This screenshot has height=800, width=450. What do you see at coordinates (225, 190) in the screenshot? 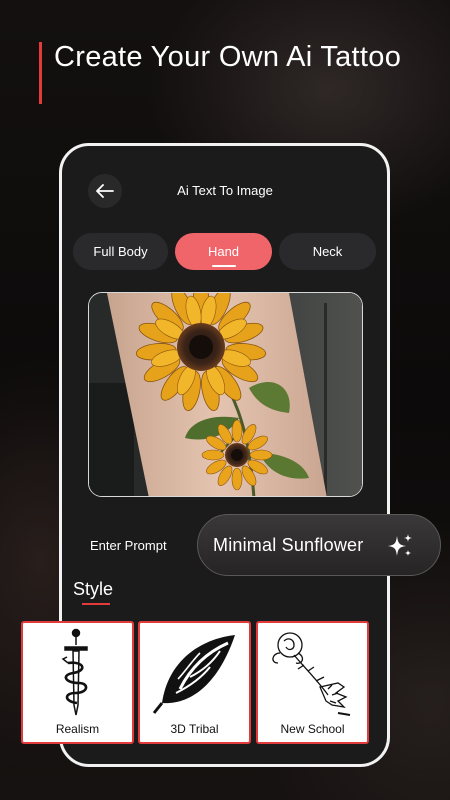
I see `screen-title: Ai Text To Image` at bounding box center [225, 190].